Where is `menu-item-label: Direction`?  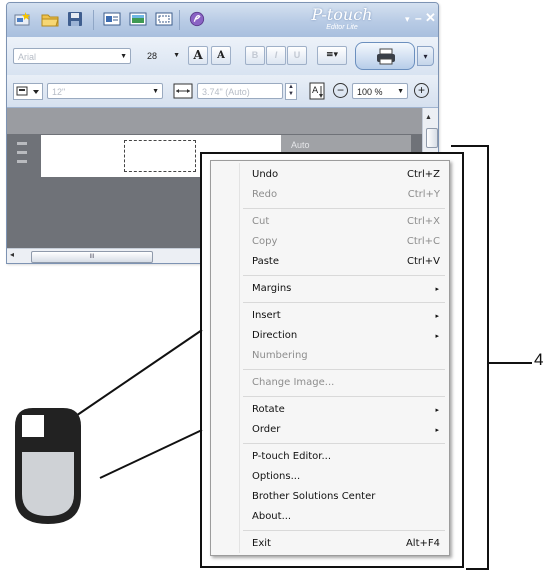
menu-item-label: Direction is located at coordinates (275, 335).